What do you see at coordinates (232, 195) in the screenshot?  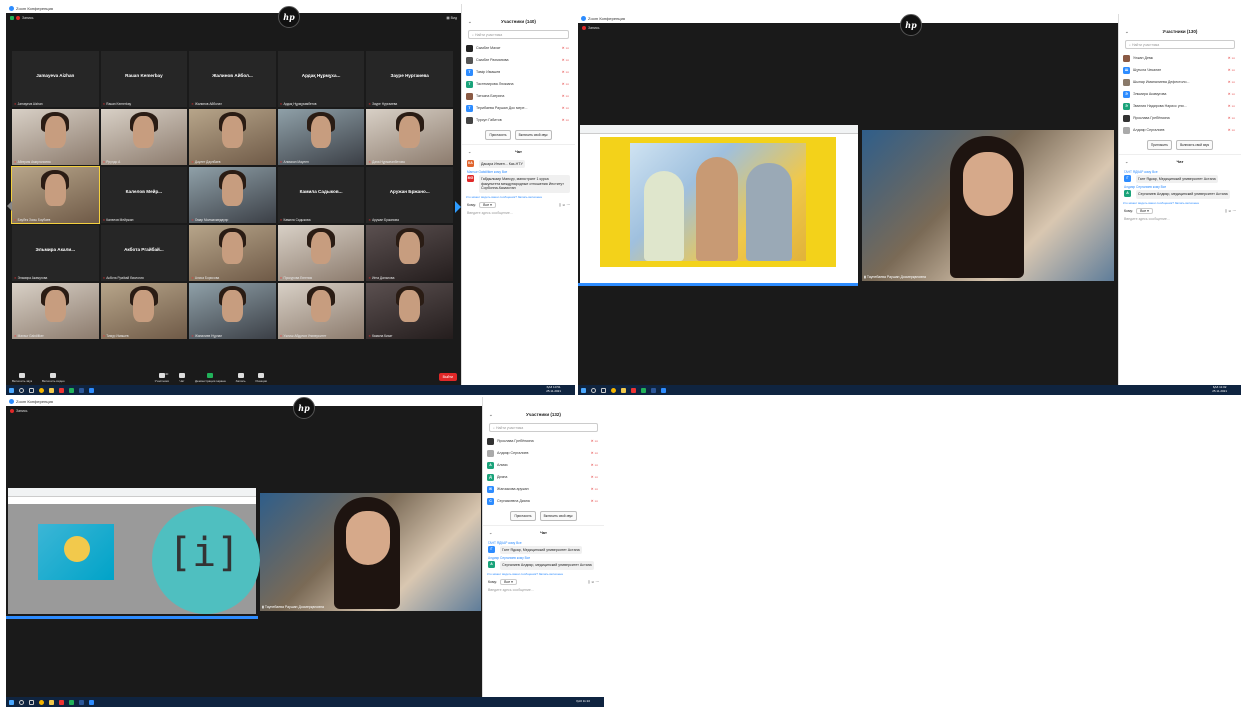 I see `participant-tile: ✕Омар Молмахмедауэр` at bounding box center [232, 195].